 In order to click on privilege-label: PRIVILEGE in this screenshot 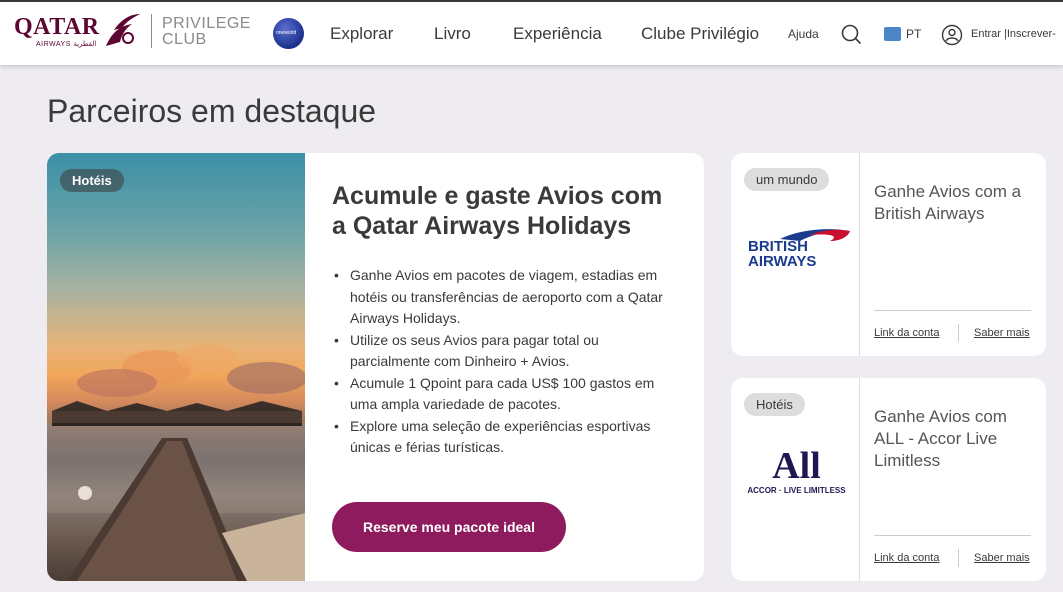, I will do `click(206, 23)`.